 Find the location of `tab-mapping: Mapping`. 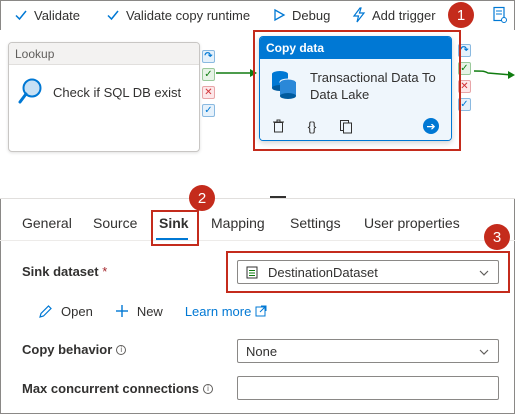

tab-mapping: Mapping is located at coordinates (238, 223).